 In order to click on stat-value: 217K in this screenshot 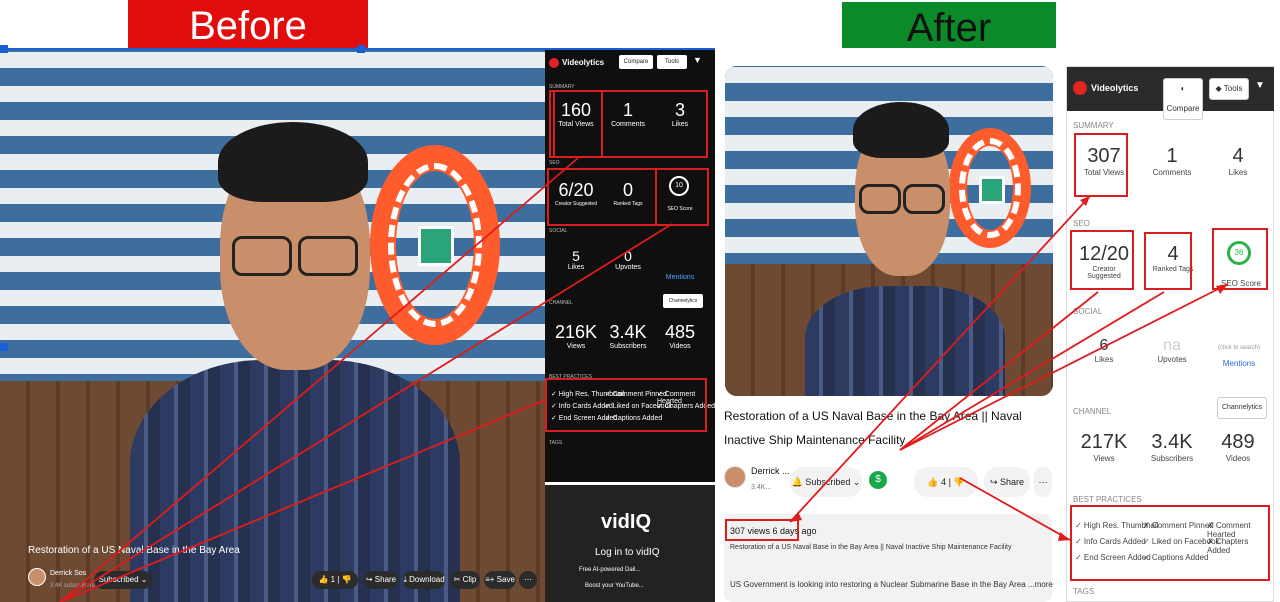, I will do `click(1104, 442)`.